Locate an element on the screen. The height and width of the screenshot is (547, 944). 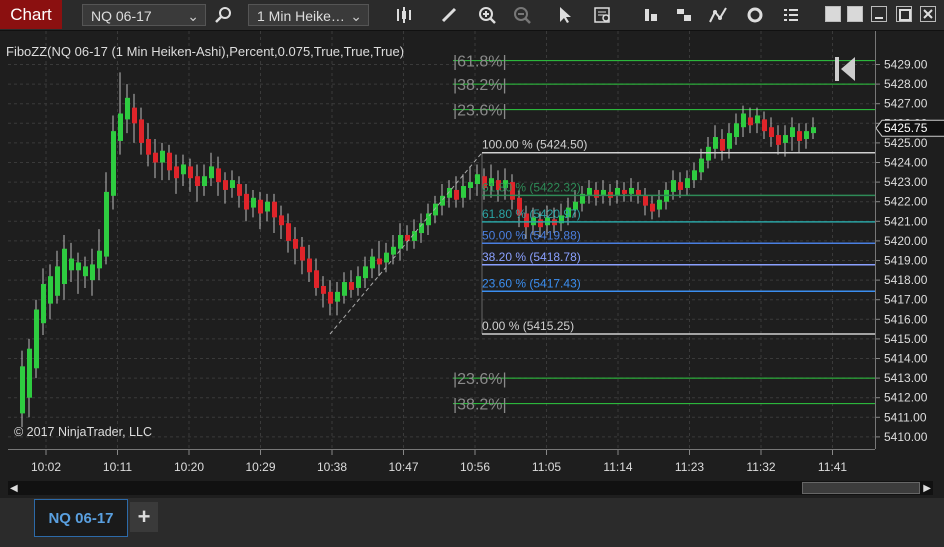
maximize-button is located at coordinates (904, 14).